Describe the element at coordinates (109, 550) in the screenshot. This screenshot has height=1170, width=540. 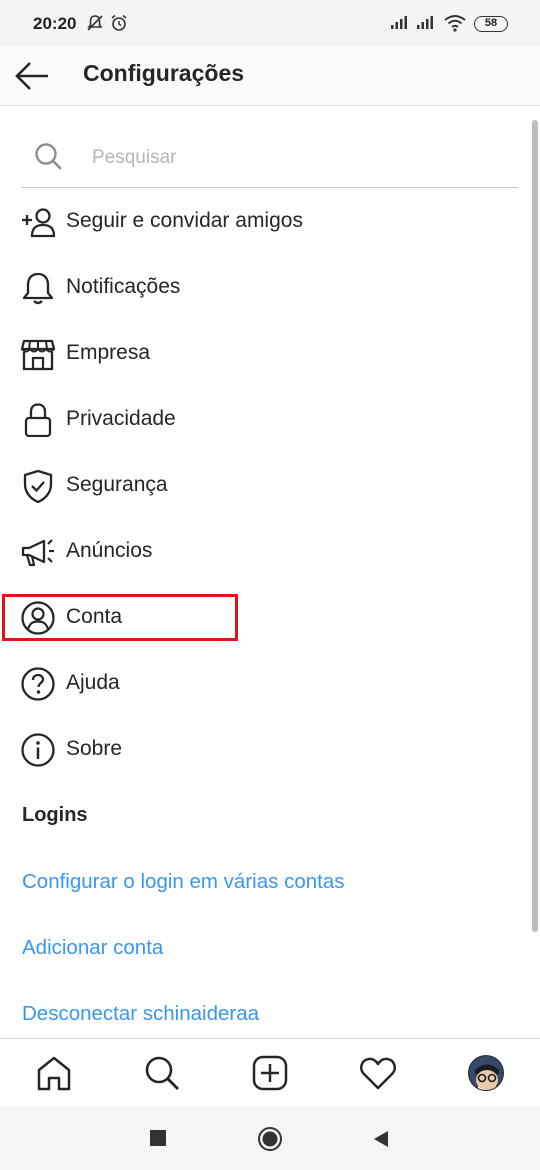
I see `menu-item-label: Anúncios` at that location.